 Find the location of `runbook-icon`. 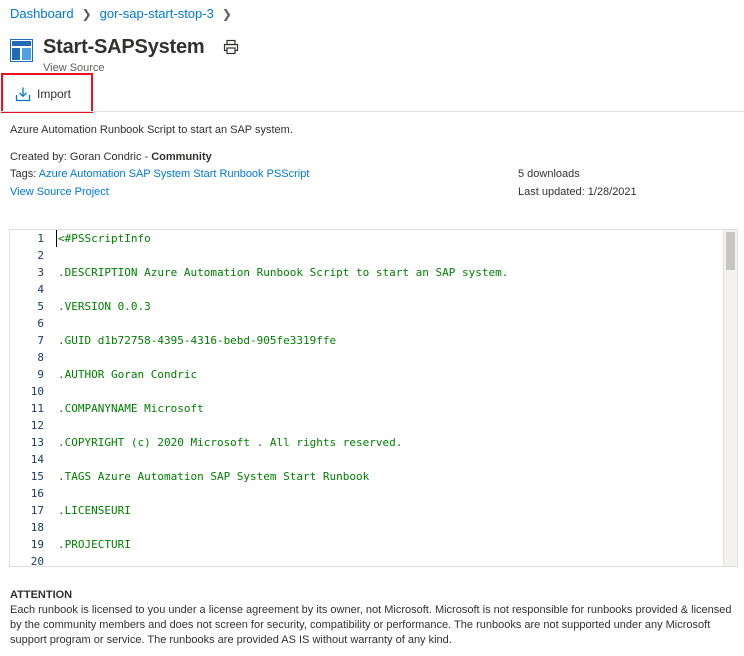

runbook-icon is located at coordinates (21, 50).